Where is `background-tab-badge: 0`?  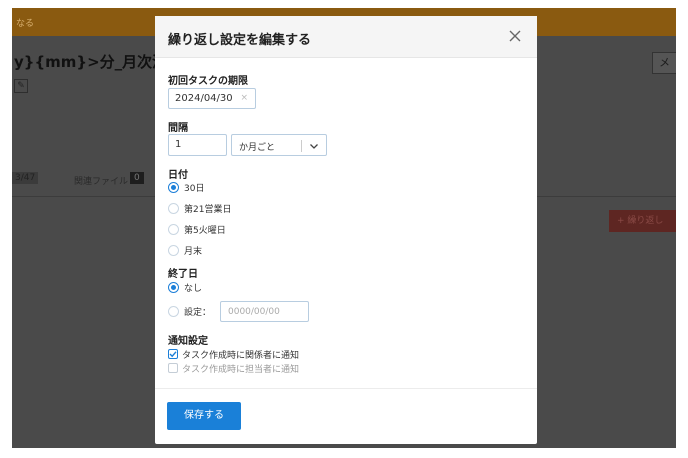 background-tab-badge: 0 is located at coordinates (137, 178).